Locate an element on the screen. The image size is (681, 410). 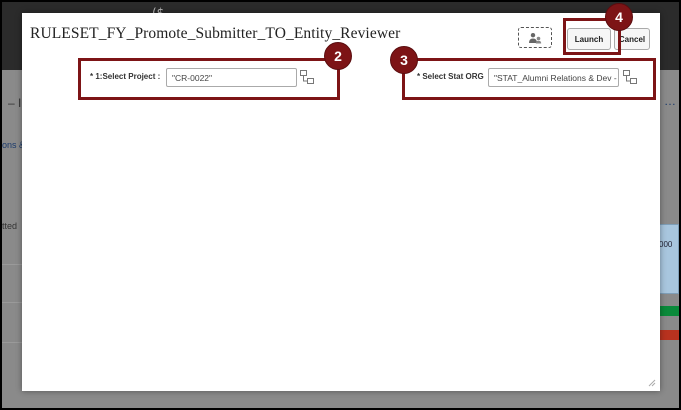
assign-users-button is located at coordinates (535, 37).